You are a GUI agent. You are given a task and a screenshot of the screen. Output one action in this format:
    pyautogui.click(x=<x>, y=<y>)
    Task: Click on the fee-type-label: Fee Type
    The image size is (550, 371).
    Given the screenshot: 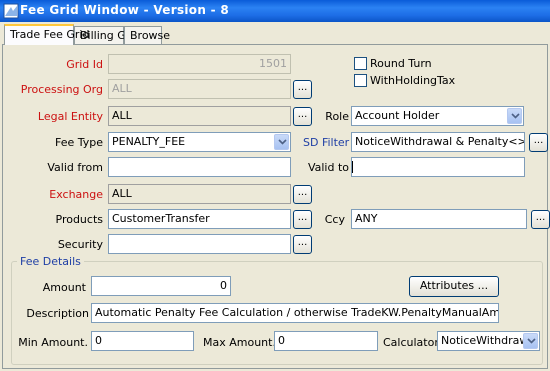 What is the action you would take?
    pyautogui.click(x=78, y=142)
    